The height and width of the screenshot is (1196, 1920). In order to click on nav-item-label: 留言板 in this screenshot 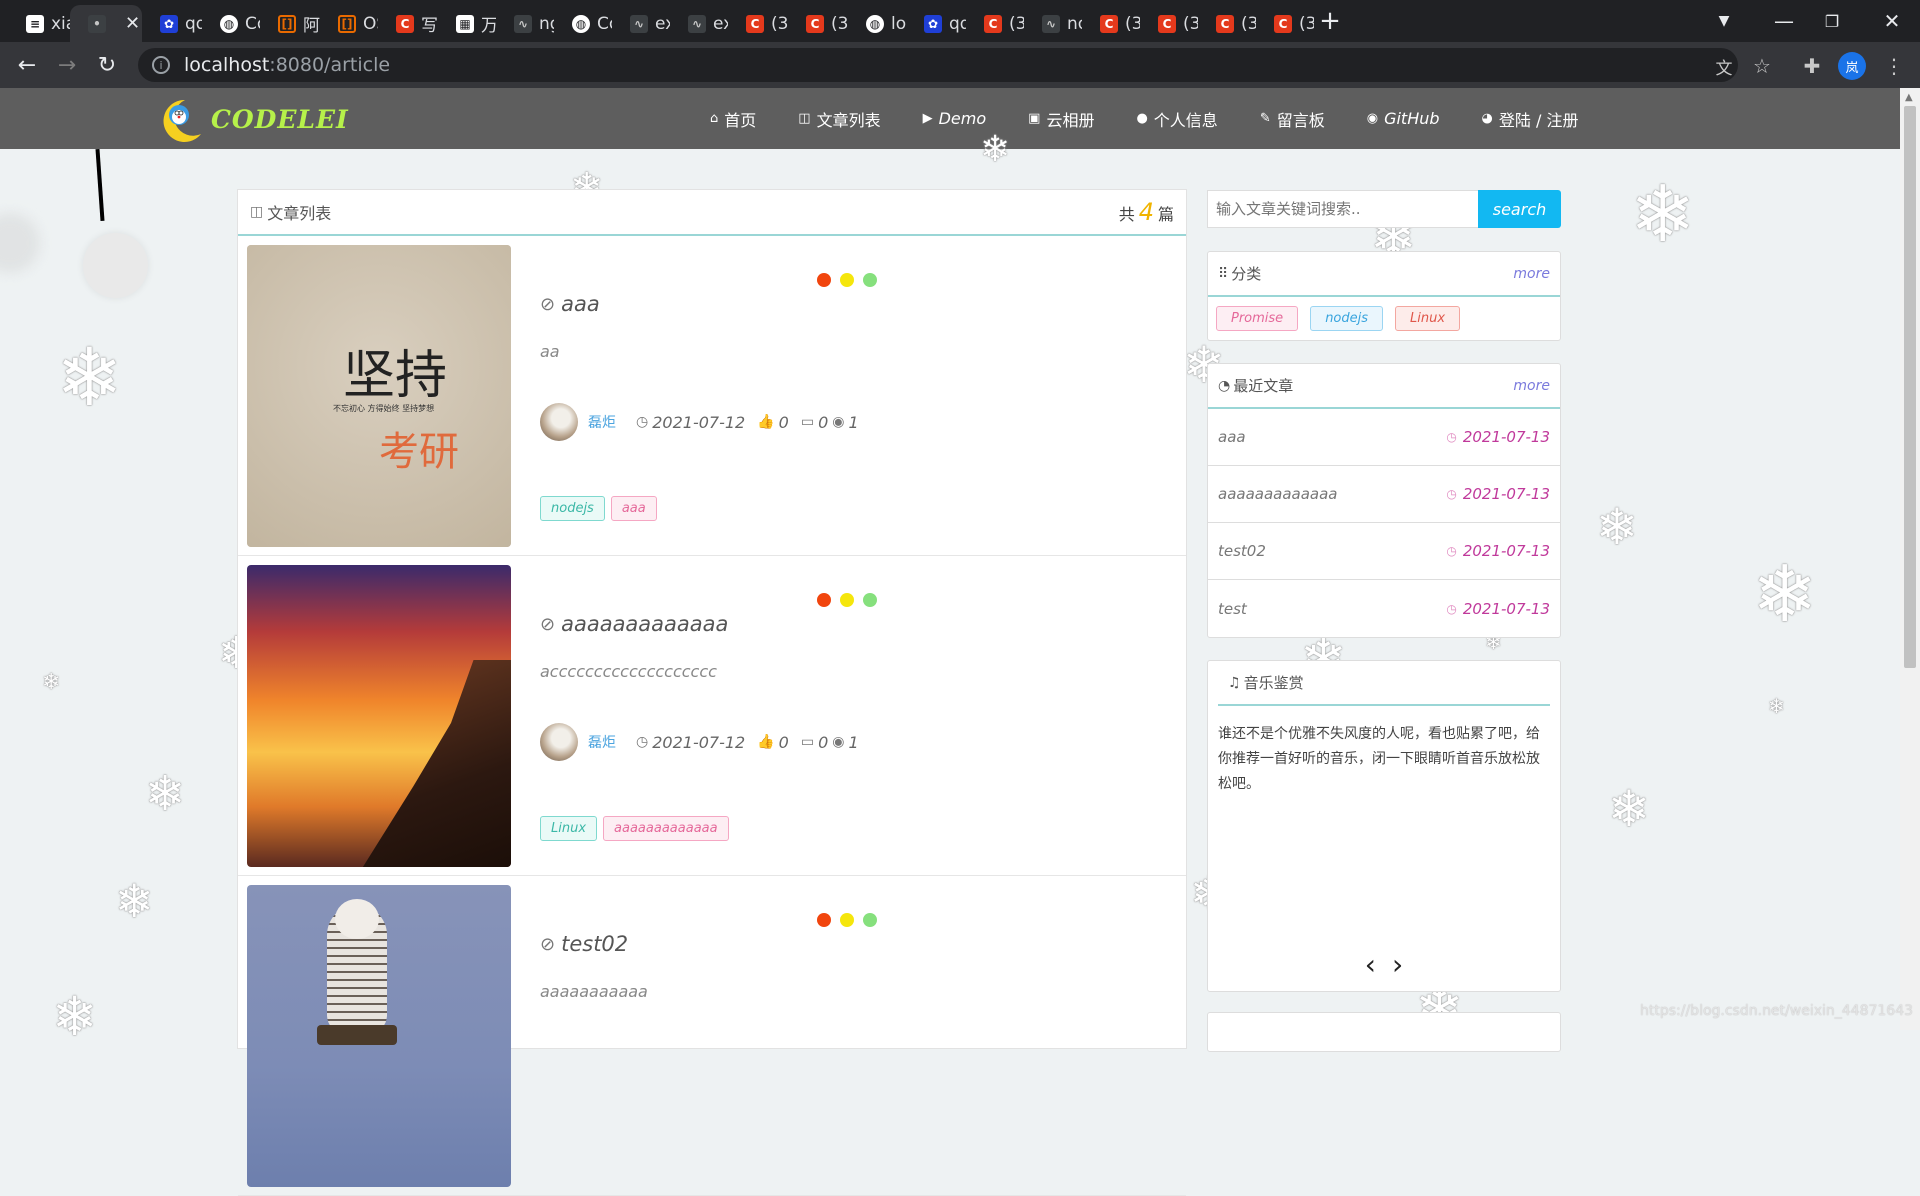, I will do `click(1300, 120)`.